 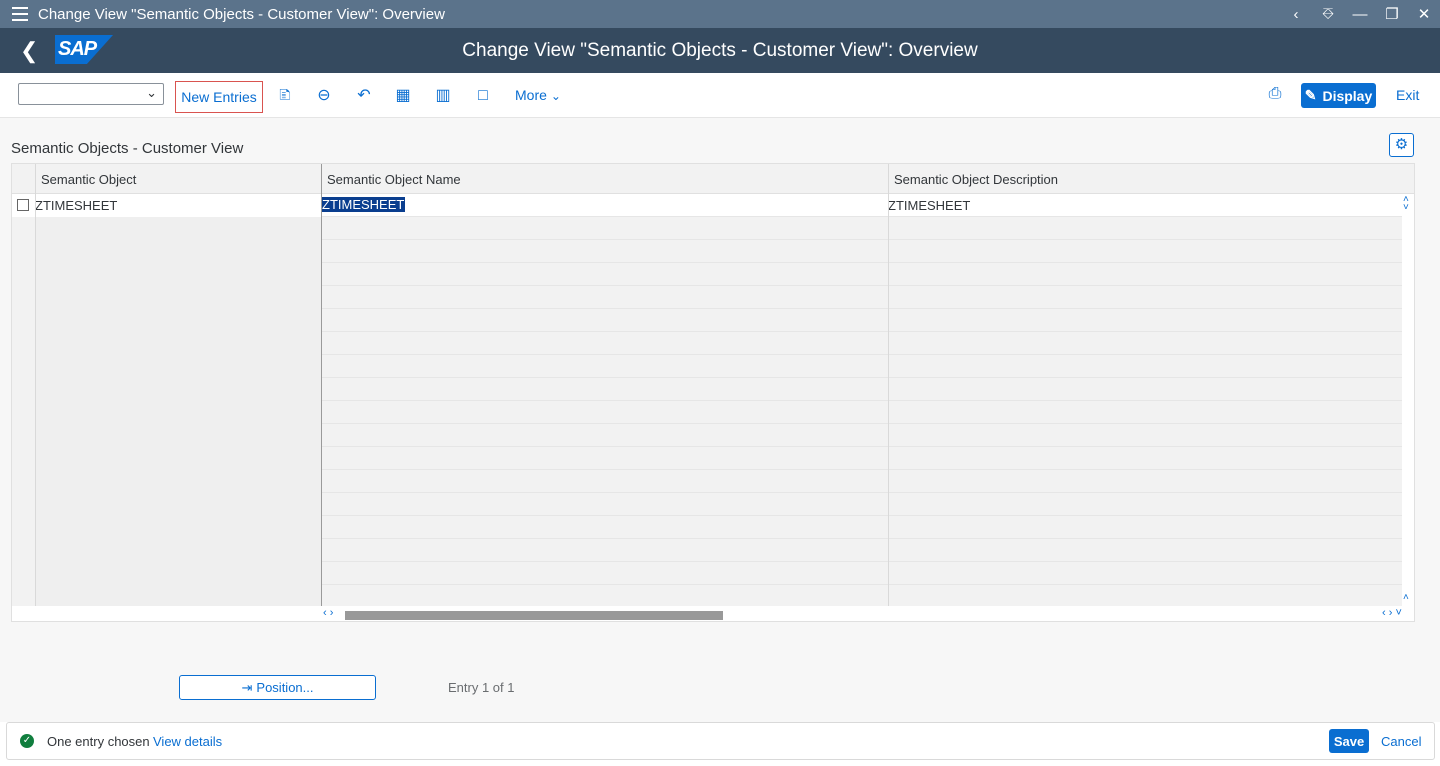 What do you see at coordinates (247, 687) in the screenshot?
I see `position-icon: ⇥` at bounding box center [247, 687].